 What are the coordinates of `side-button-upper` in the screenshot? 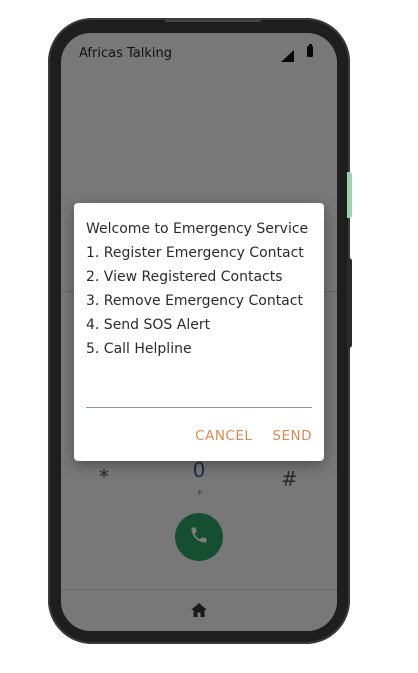 It's located at (349, 195).